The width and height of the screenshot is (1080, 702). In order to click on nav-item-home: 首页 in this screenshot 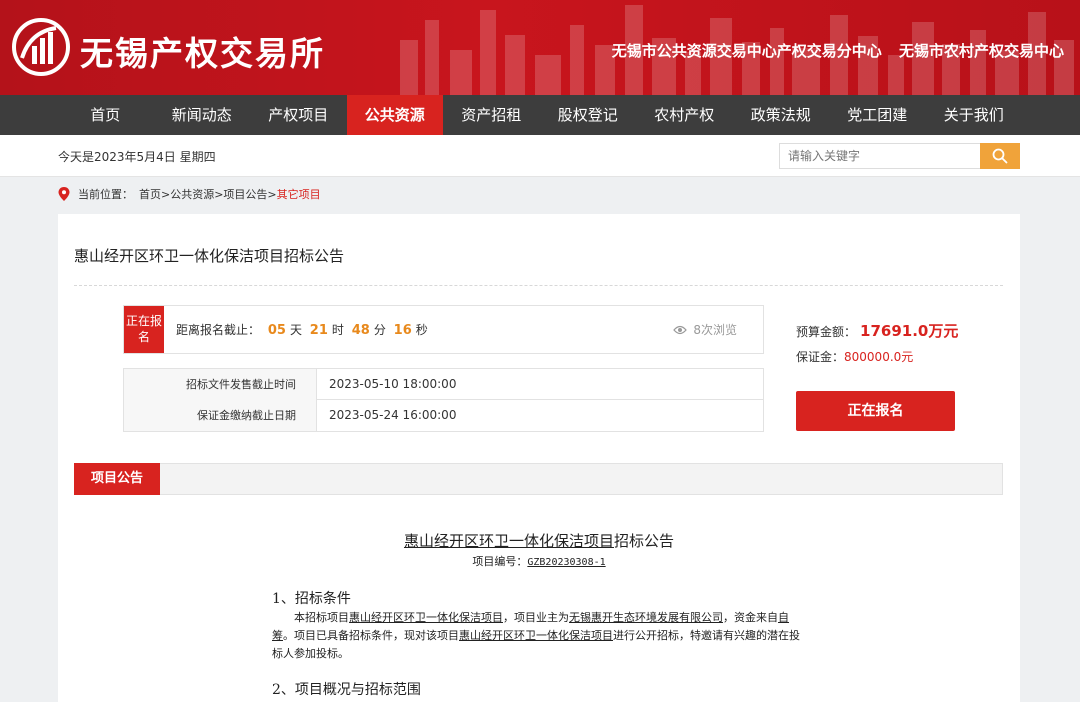, I will do `click(105, 115)`.